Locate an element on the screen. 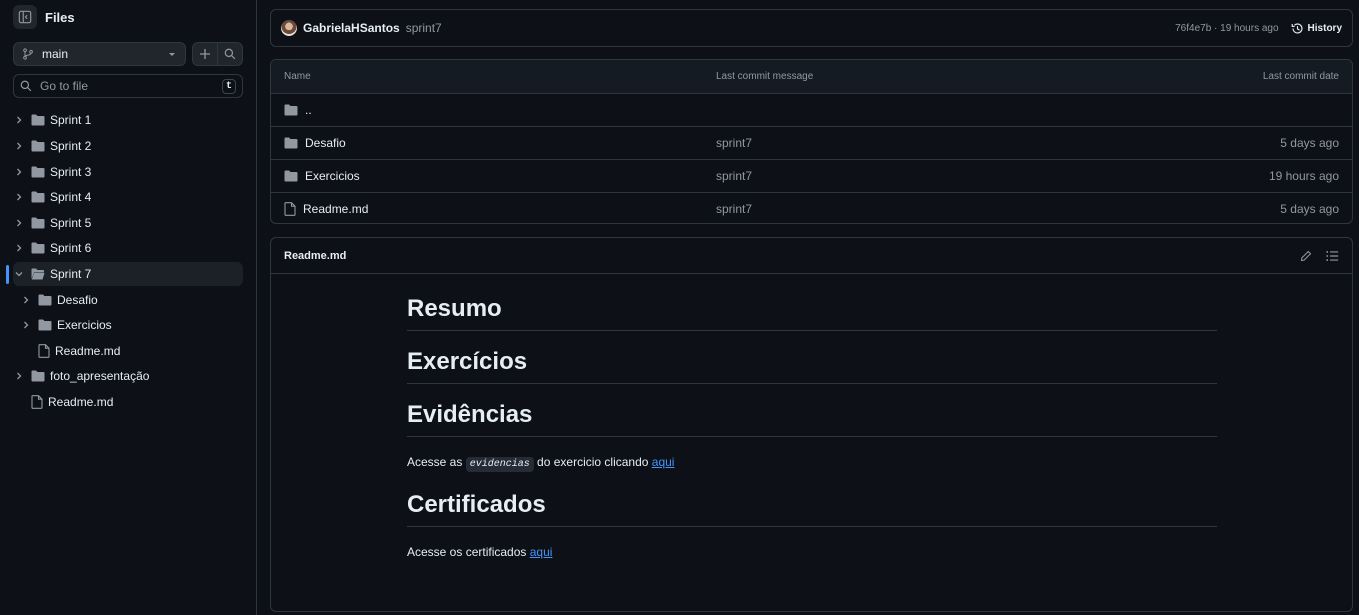  outline-button is located at coordinates (1332, 256).